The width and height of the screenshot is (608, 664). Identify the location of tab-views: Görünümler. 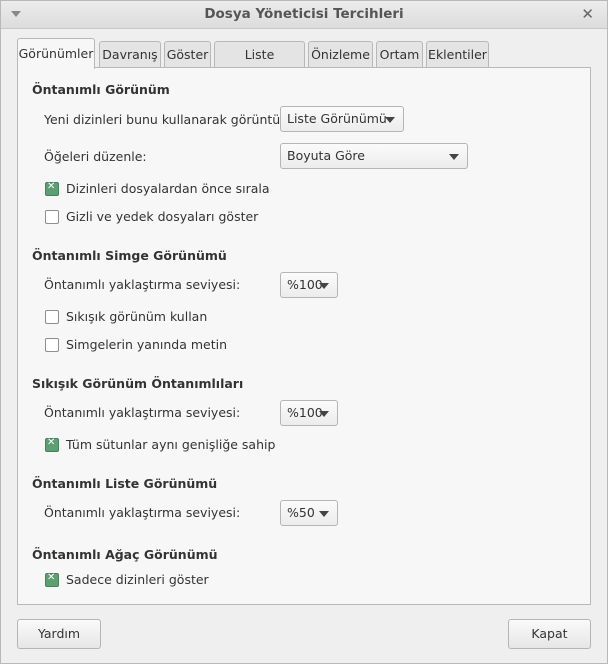
(56, 53).